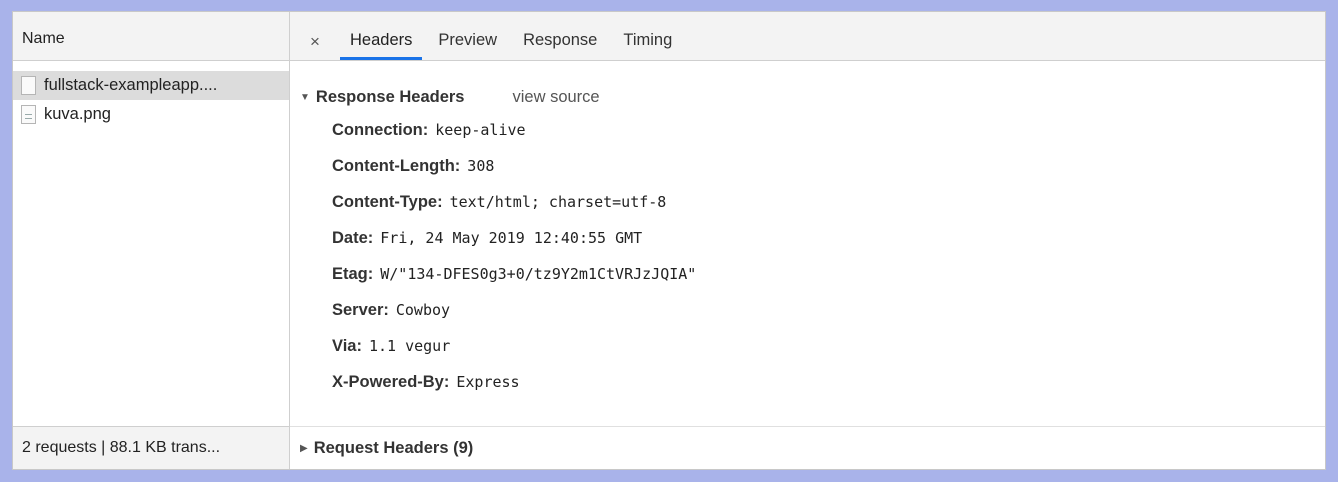 This screenshot has width=1338, height=482. I want to click on request-headers-section: ▶ Request Headers (9), so click(807, 447).